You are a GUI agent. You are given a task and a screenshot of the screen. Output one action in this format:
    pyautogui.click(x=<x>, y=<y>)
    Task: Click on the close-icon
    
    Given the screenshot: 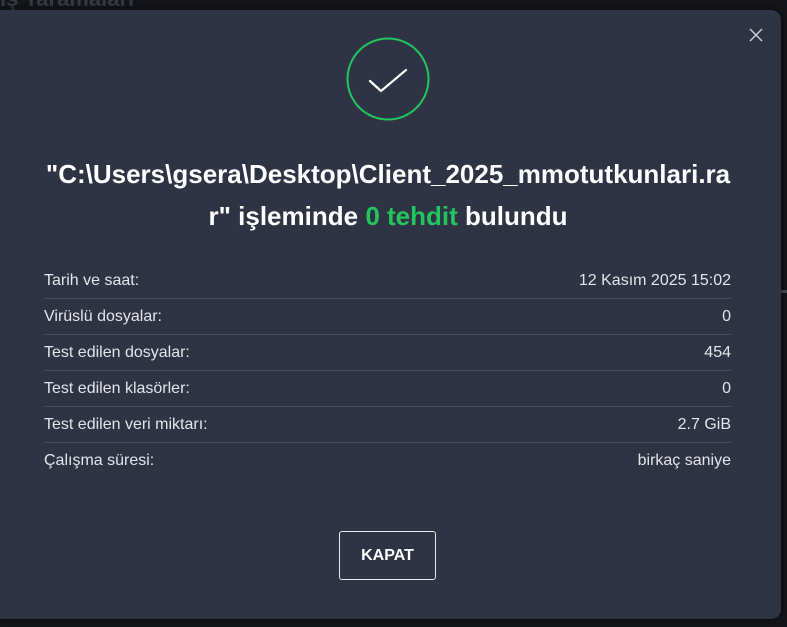 What is the action you would take?
    pyautogui.click(x=756, y=35)
    